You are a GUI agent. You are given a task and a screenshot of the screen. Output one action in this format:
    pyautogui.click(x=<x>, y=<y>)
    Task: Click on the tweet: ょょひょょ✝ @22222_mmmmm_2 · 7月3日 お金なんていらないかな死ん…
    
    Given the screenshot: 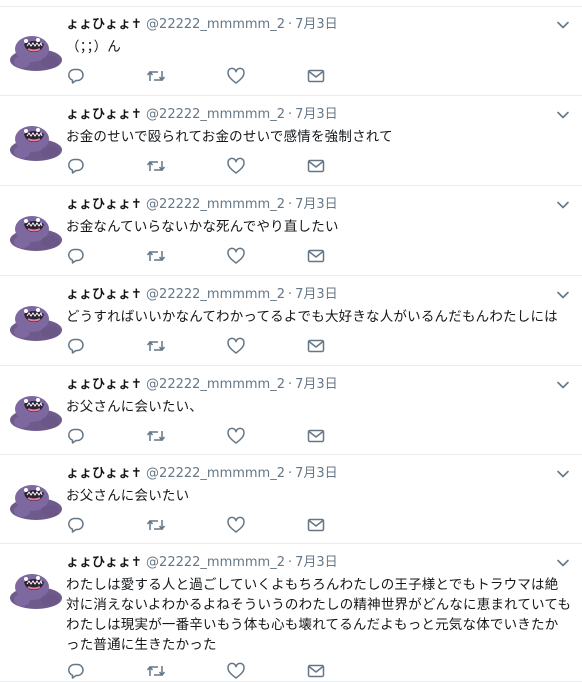 What is the action you would take?
    pyautogui.click(x=291, y=231)
    